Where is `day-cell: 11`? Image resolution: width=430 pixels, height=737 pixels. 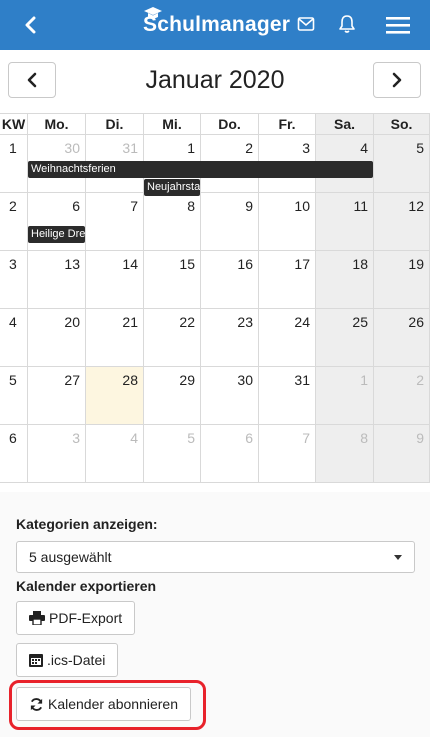
day-cell: 11 is located at coordinates (345, 222).